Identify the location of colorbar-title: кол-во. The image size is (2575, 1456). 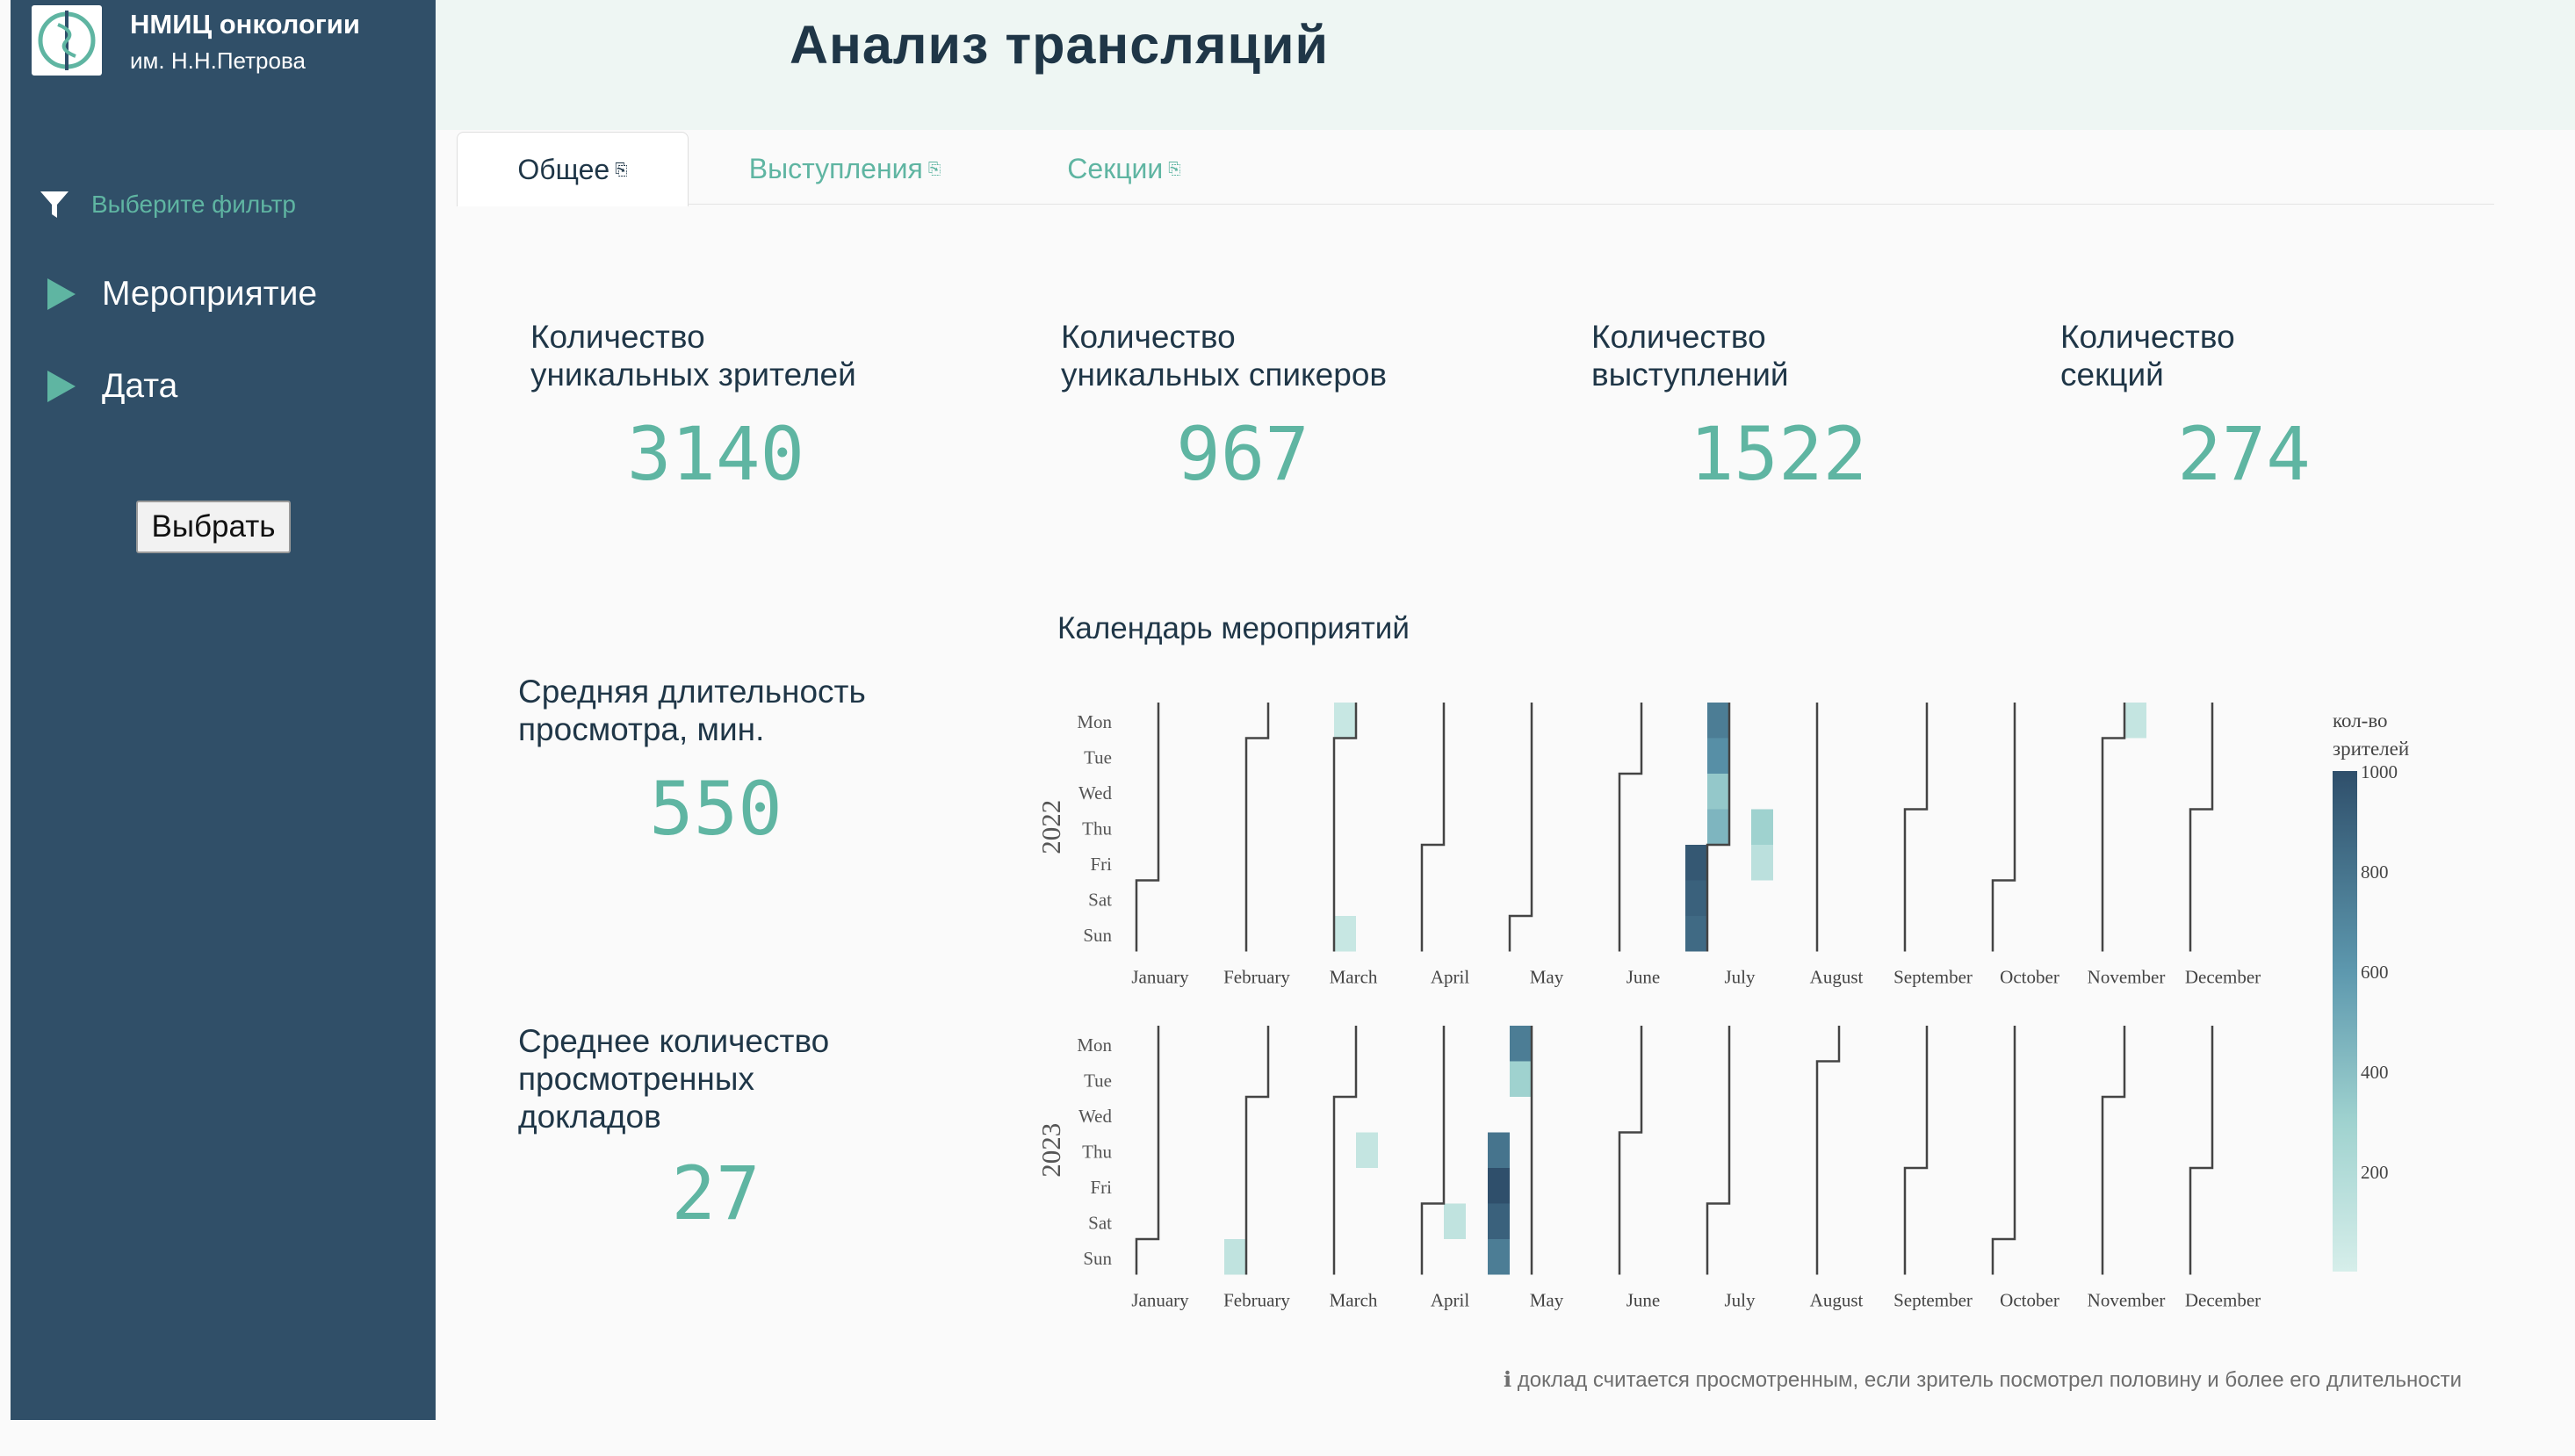
(2360, 721).